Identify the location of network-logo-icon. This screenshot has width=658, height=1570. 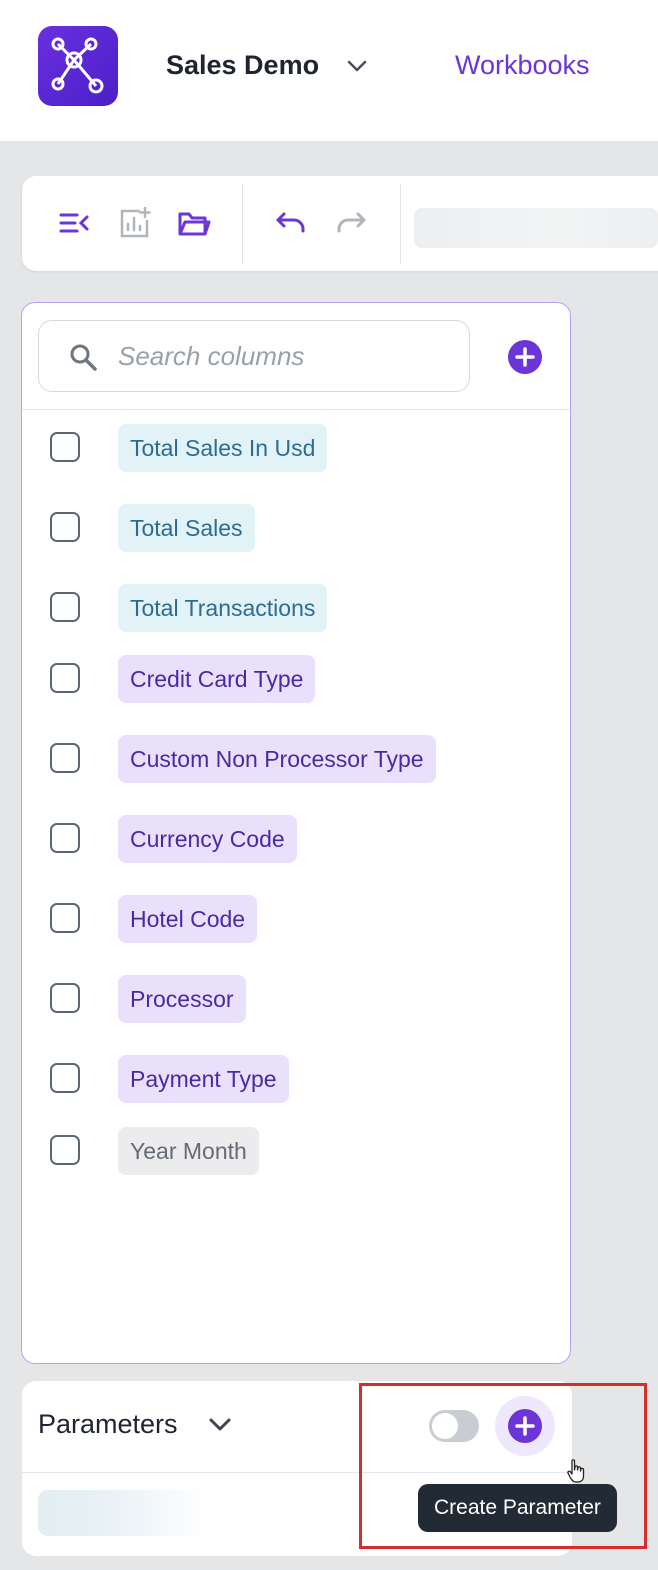
(77, 65).